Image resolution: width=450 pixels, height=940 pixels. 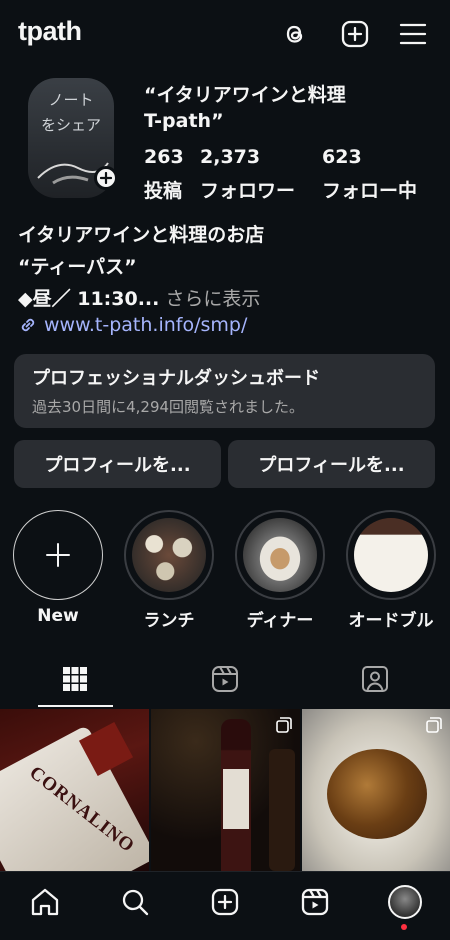 What do you see at coordinates (282, 810) in the screenshot?
I see `wine-bottle` at bounding box center [282, 810].